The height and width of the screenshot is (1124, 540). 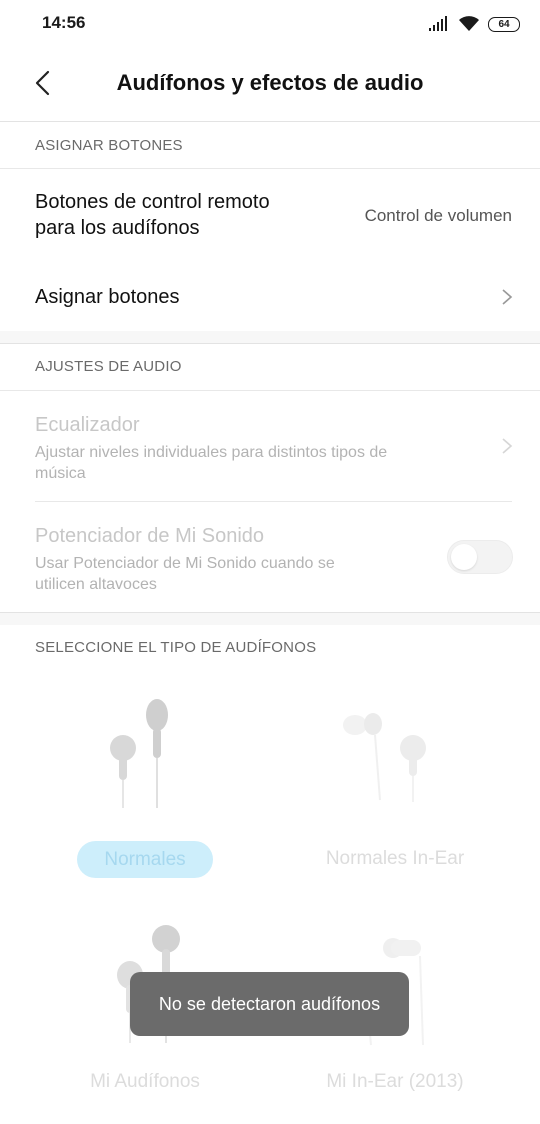 I want to click on status-time: 14:56, so click(x=64, y=22).